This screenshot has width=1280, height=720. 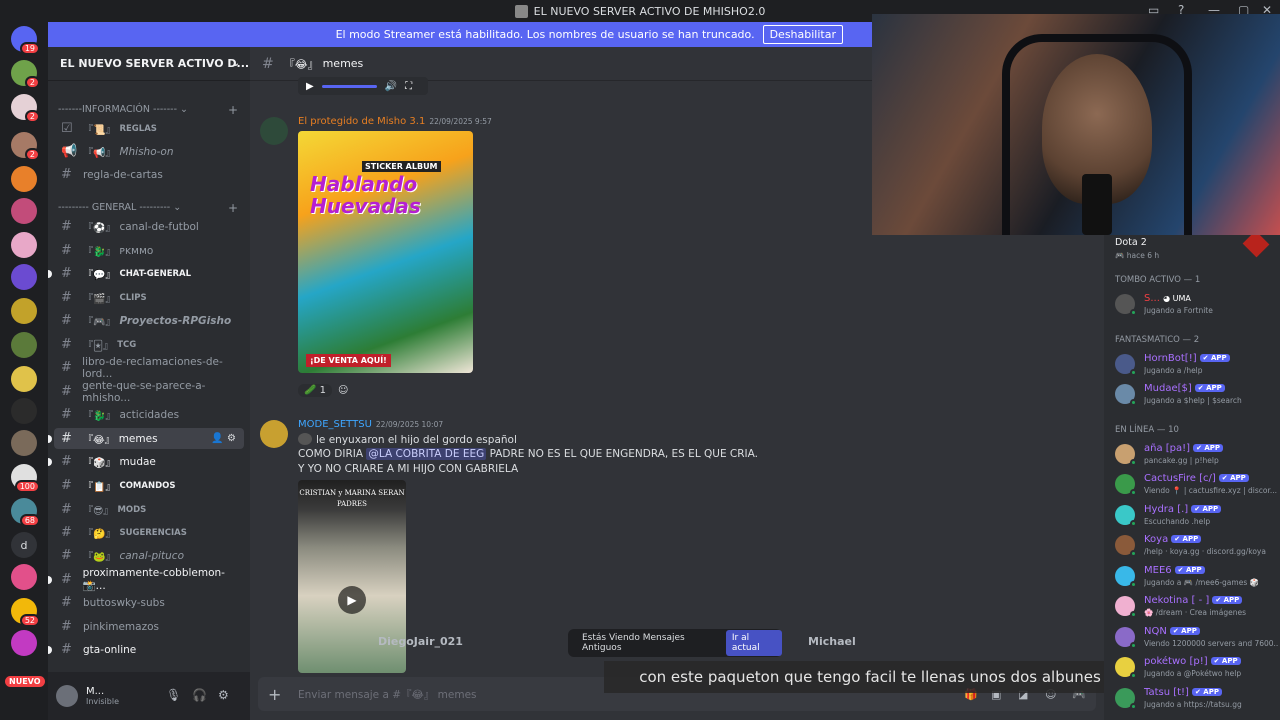 What do you see at coordinates (1076, 124) in the screenshot?
I see `webcam-overlay` at bounding box center [1076, 124].